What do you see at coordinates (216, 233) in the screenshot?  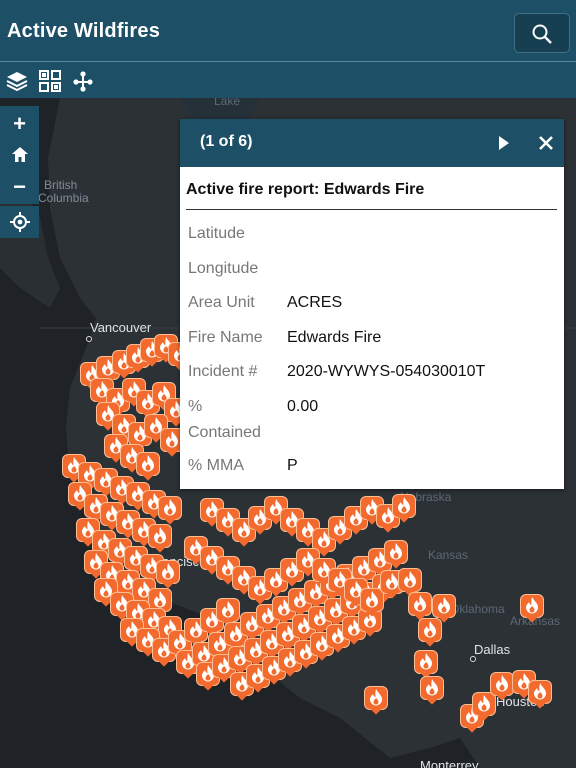 I see `attribute-label: Latitude` at bounding box center [216, 233].